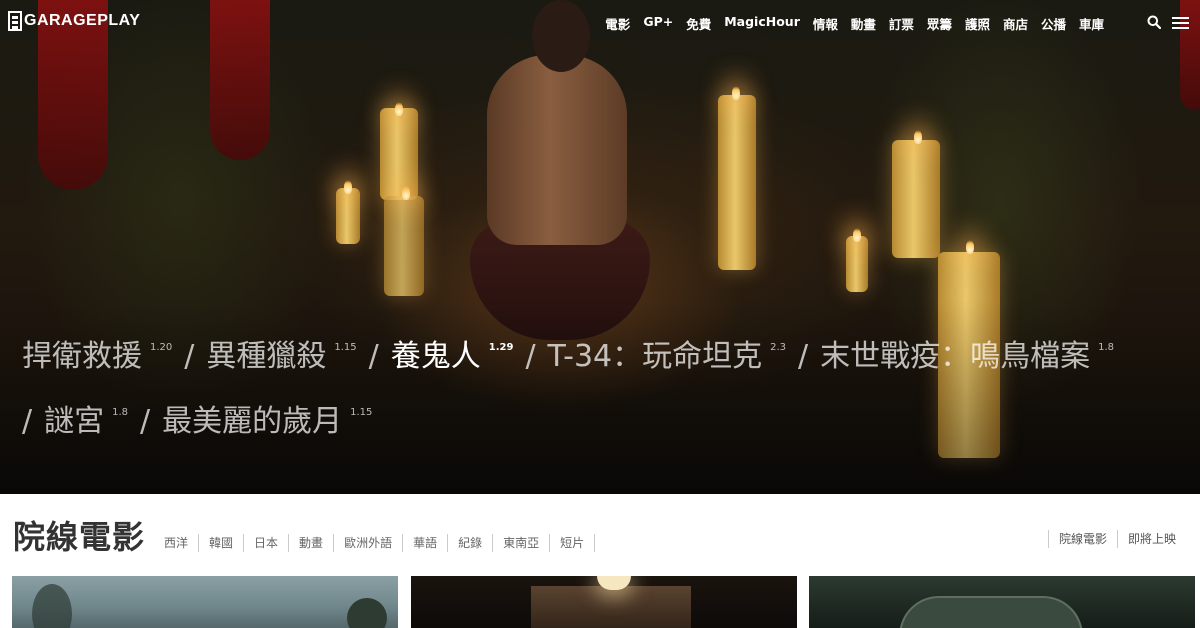 The width and height of the screenshot is (1200, 628). What do you see at coordinates (312, 543) in the screenshot?
I see `category-animation: 動畫` at bounding box center [312, 543].